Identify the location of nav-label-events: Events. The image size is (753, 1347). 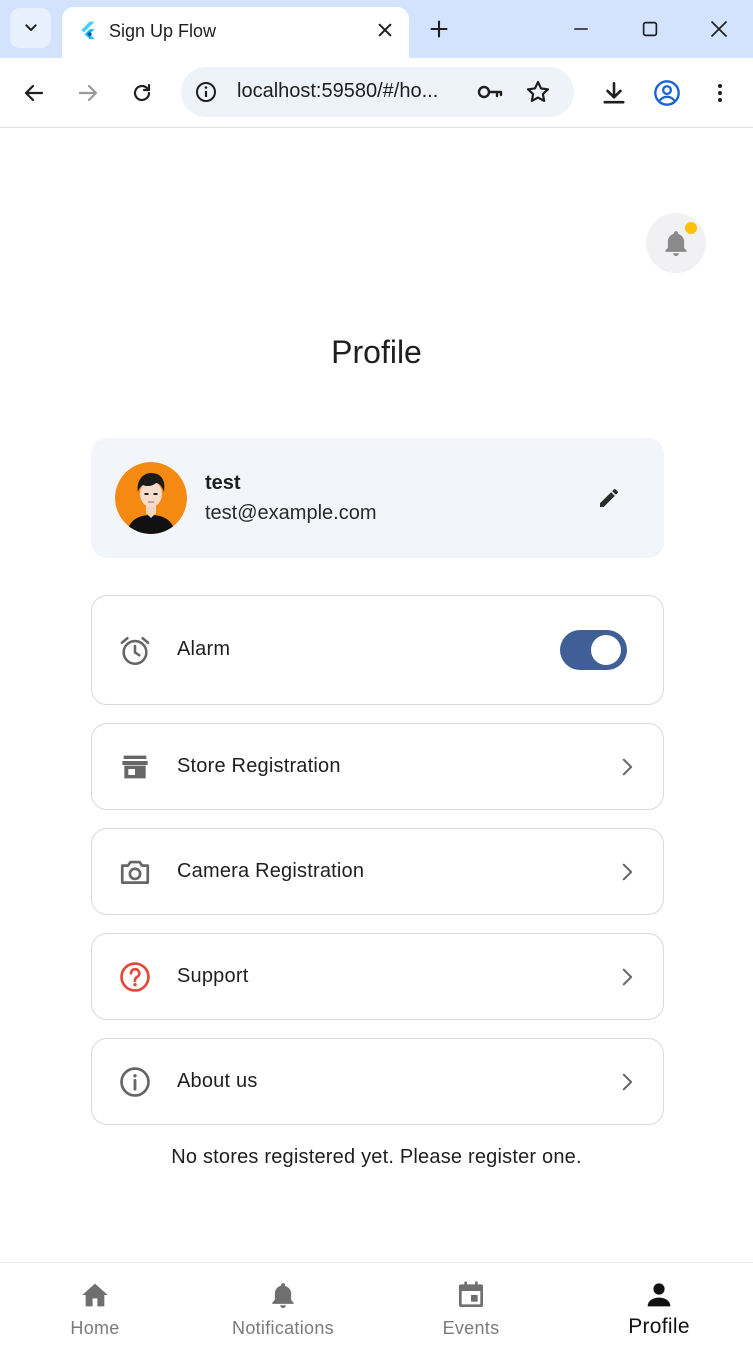
(471, 1328).